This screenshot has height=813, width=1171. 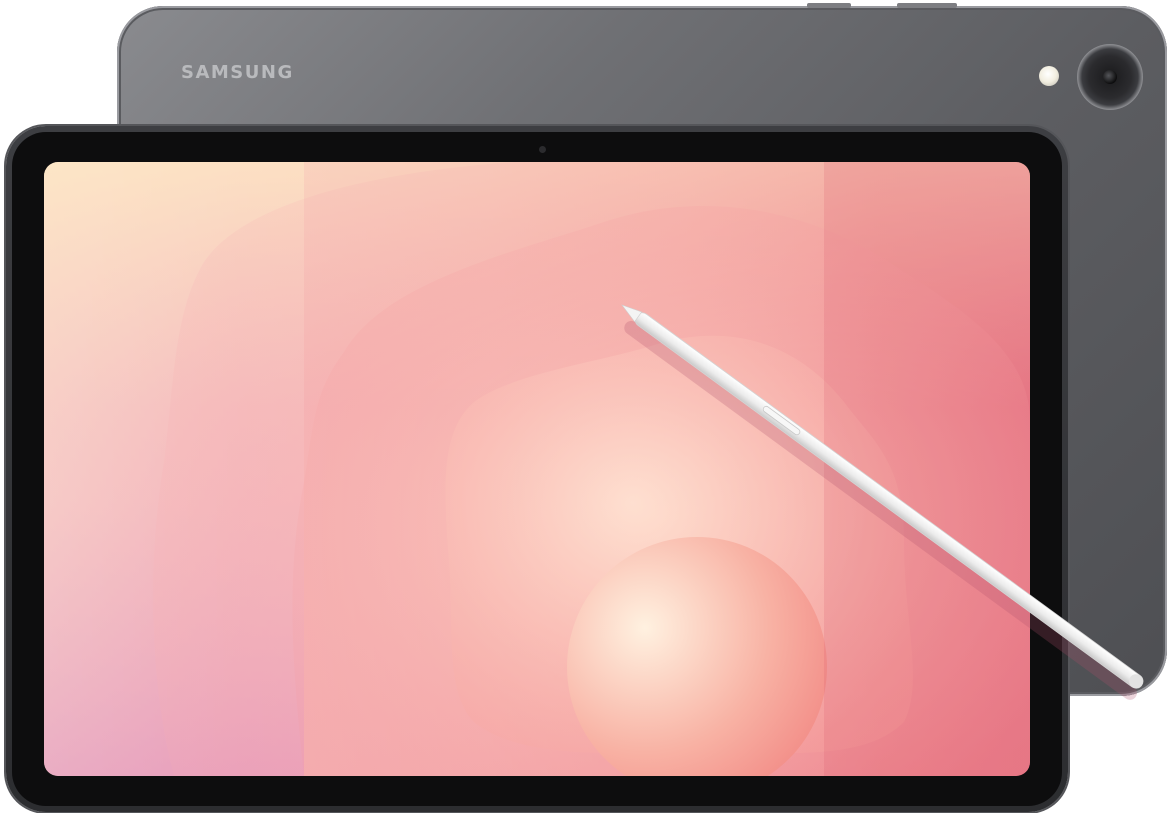 I want to click on rear-camera-icon, so click(x=1110, y=77).